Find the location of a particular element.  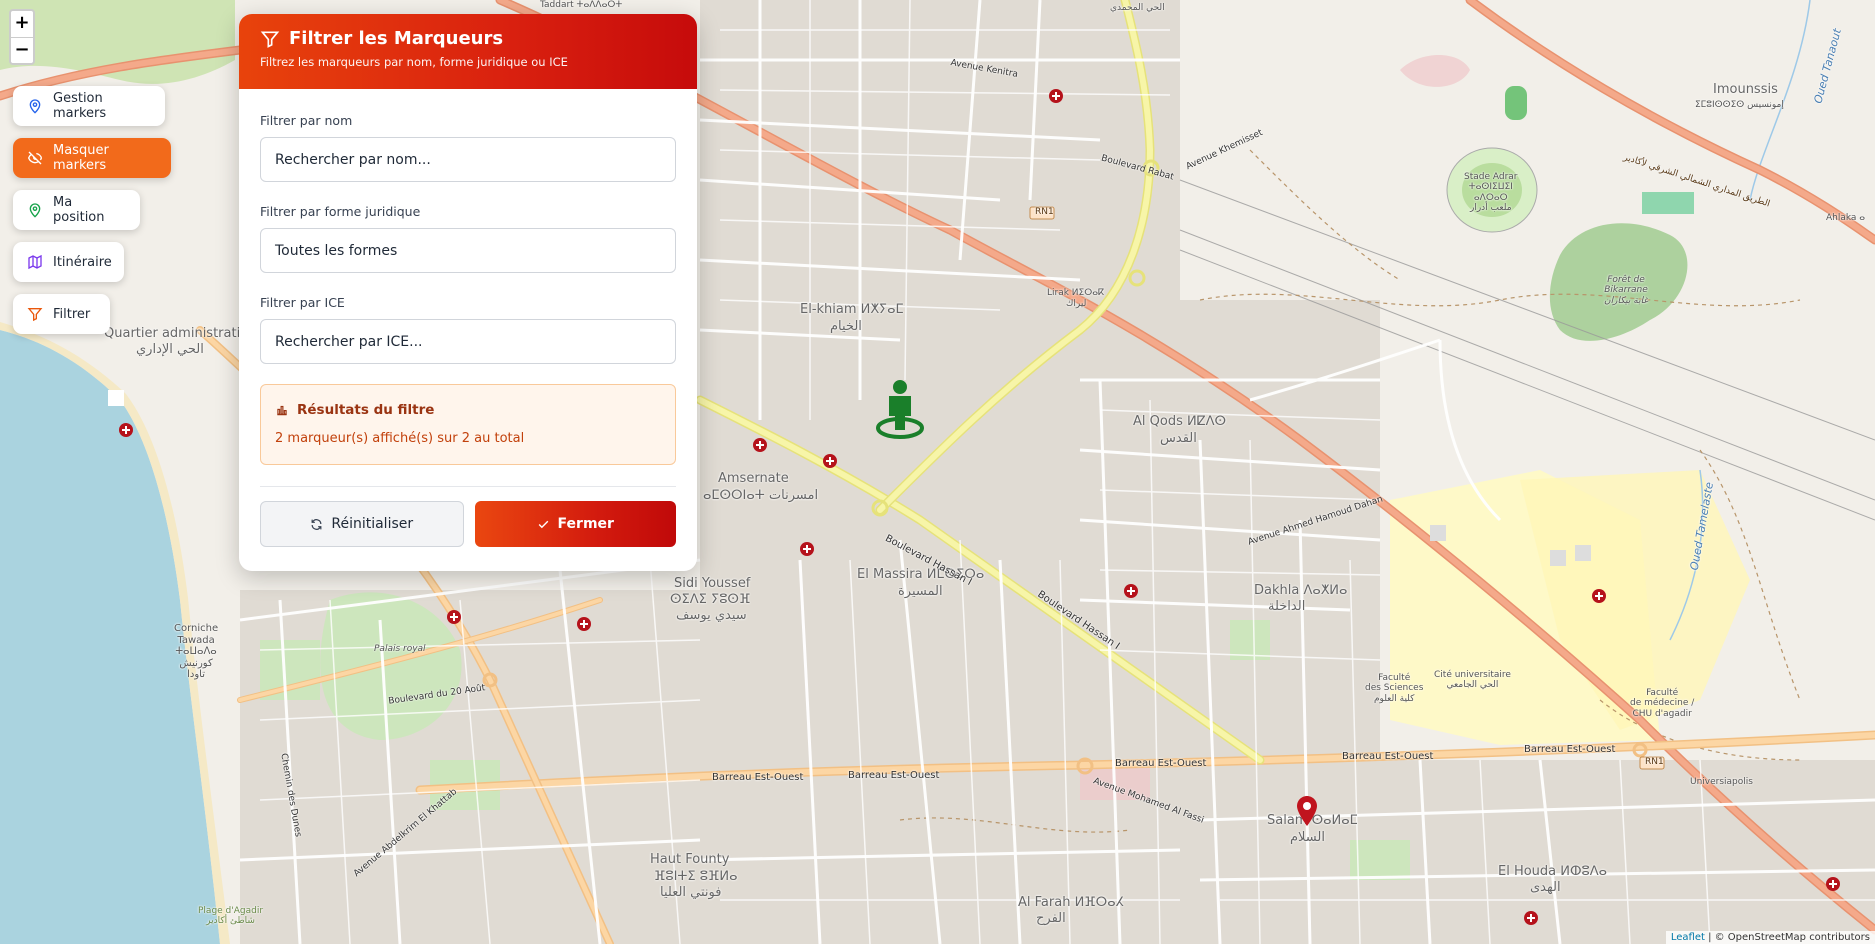

ma-position-button: Ma position is located at coordinates (76, 210).